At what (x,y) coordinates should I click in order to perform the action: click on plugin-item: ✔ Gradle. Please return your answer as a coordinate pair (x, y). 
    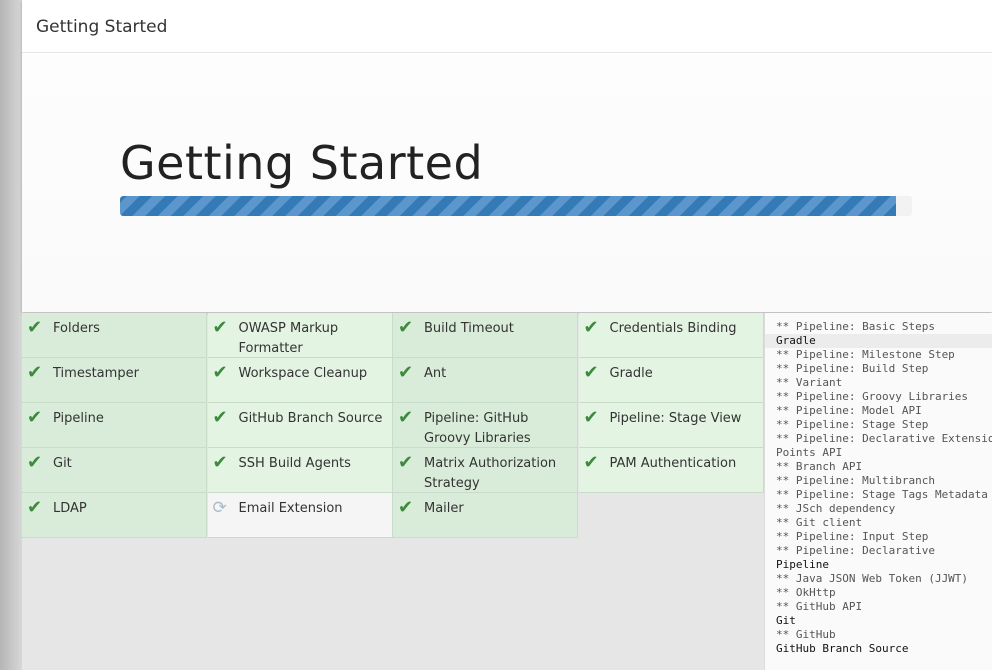
    Looking at the image, I should click on (671, 380).